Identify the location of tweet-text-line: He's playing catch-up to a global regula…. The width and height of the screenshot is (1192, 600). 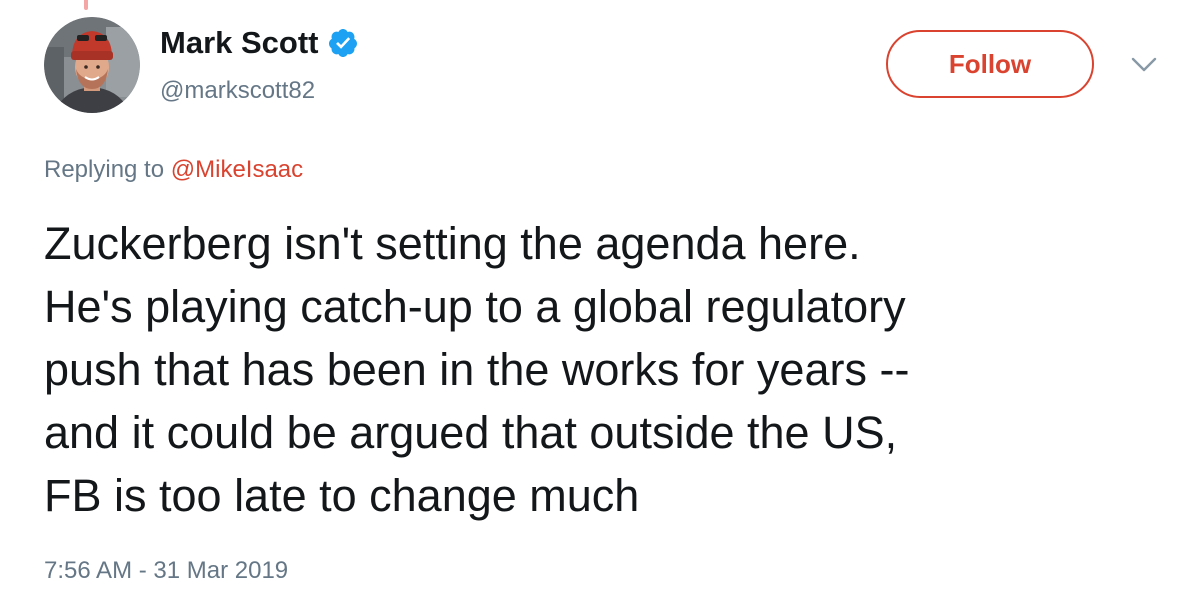
(475, 306).